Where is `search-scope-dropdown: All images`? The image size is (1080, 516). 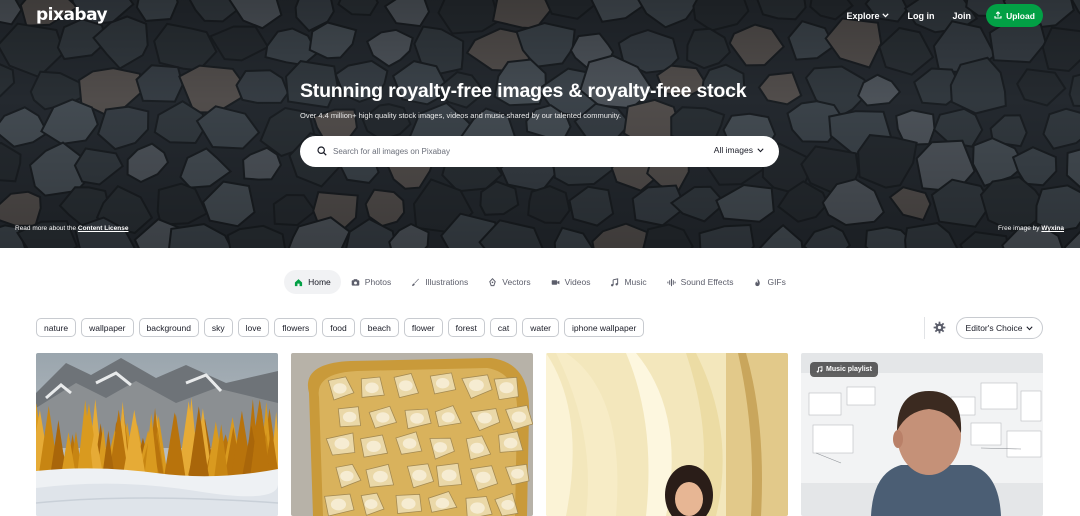
search-scope-dropdown: All images is located at coordinates (739, 150).